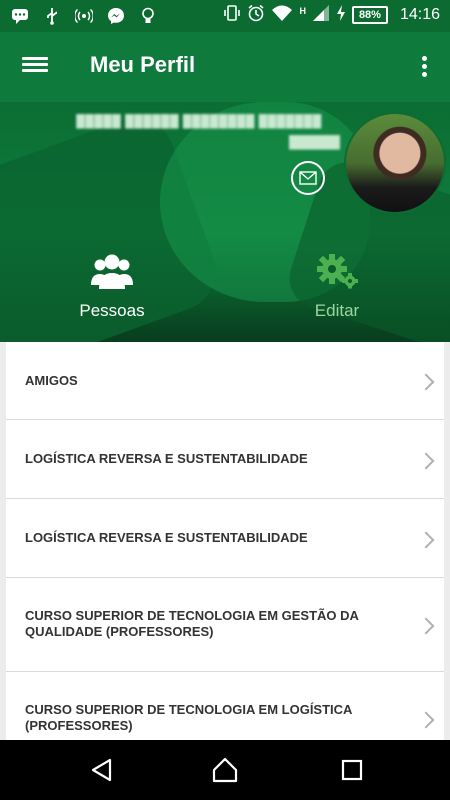  Describe the element at coordinates (369, 14) in the screenshot. I see `battery-level: 88%` at that location.